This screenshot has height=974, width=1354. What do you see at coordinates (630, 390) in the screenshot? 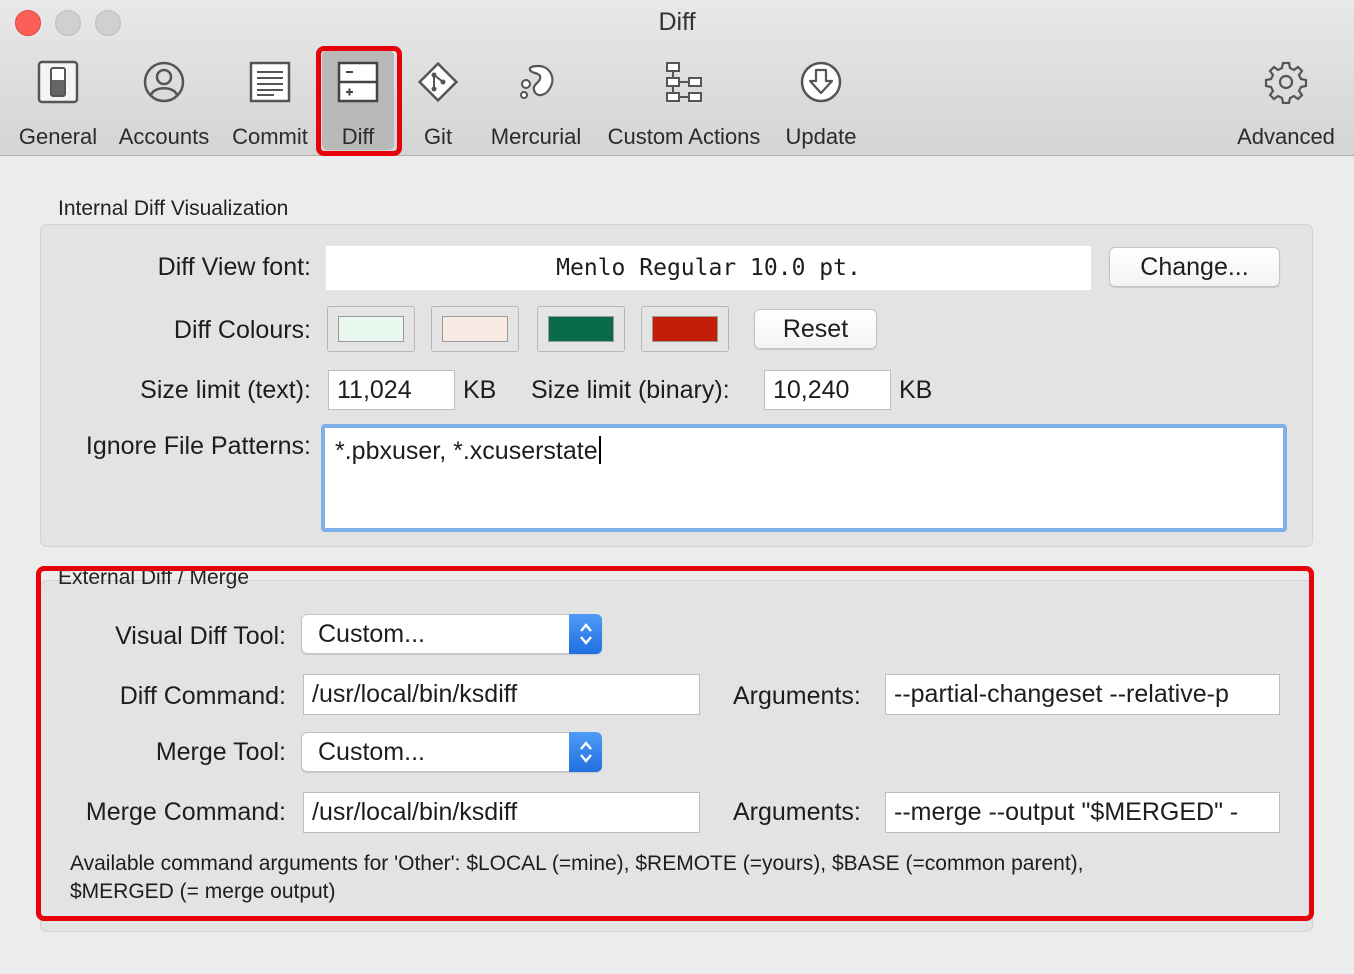
I see `size-limit-binary-label: Size limit (binary):` at bounding box center [630, 390].